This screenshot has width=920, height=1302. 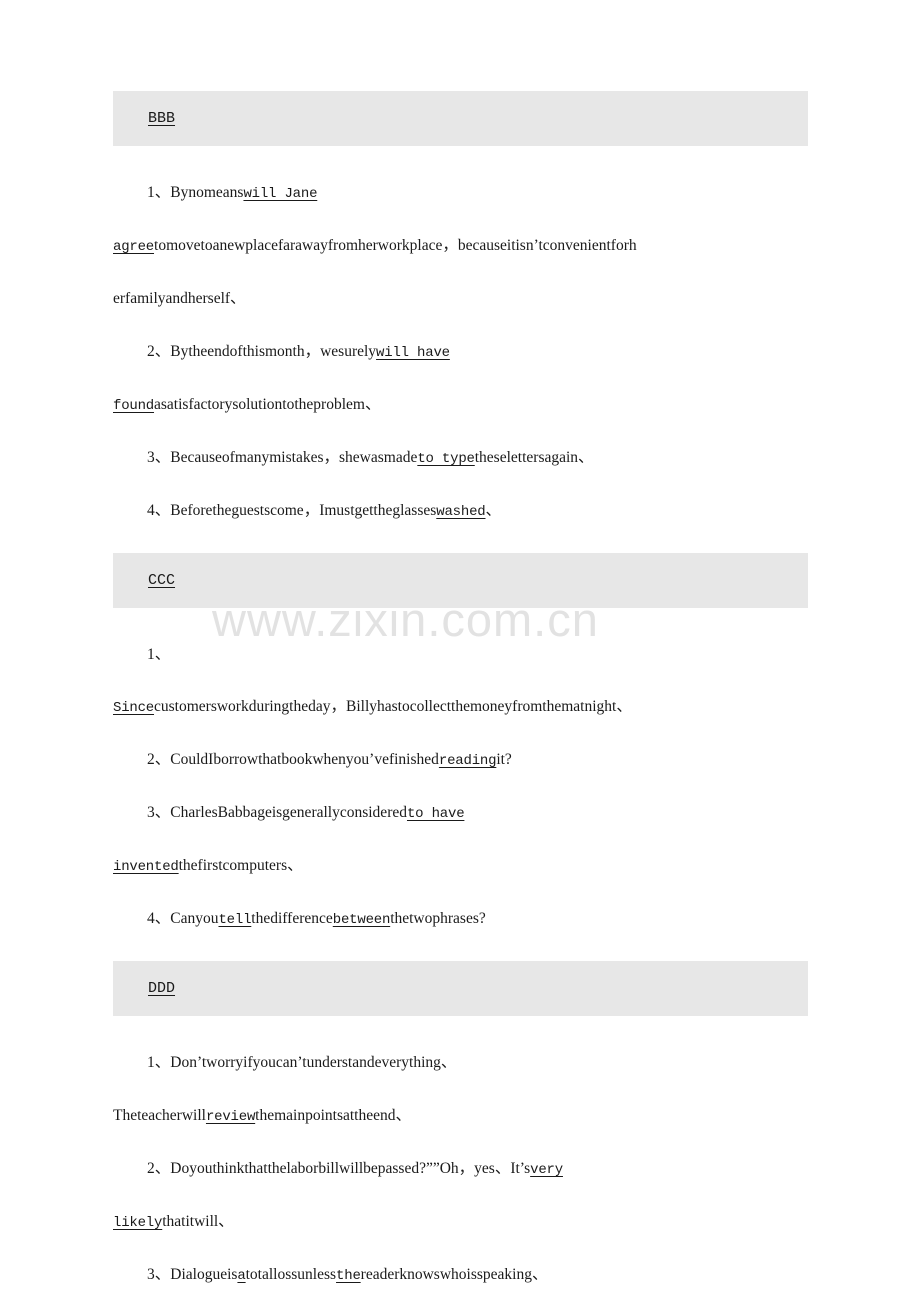 I want to click on section-heading-label: DDD, so click(x=162, y=988).